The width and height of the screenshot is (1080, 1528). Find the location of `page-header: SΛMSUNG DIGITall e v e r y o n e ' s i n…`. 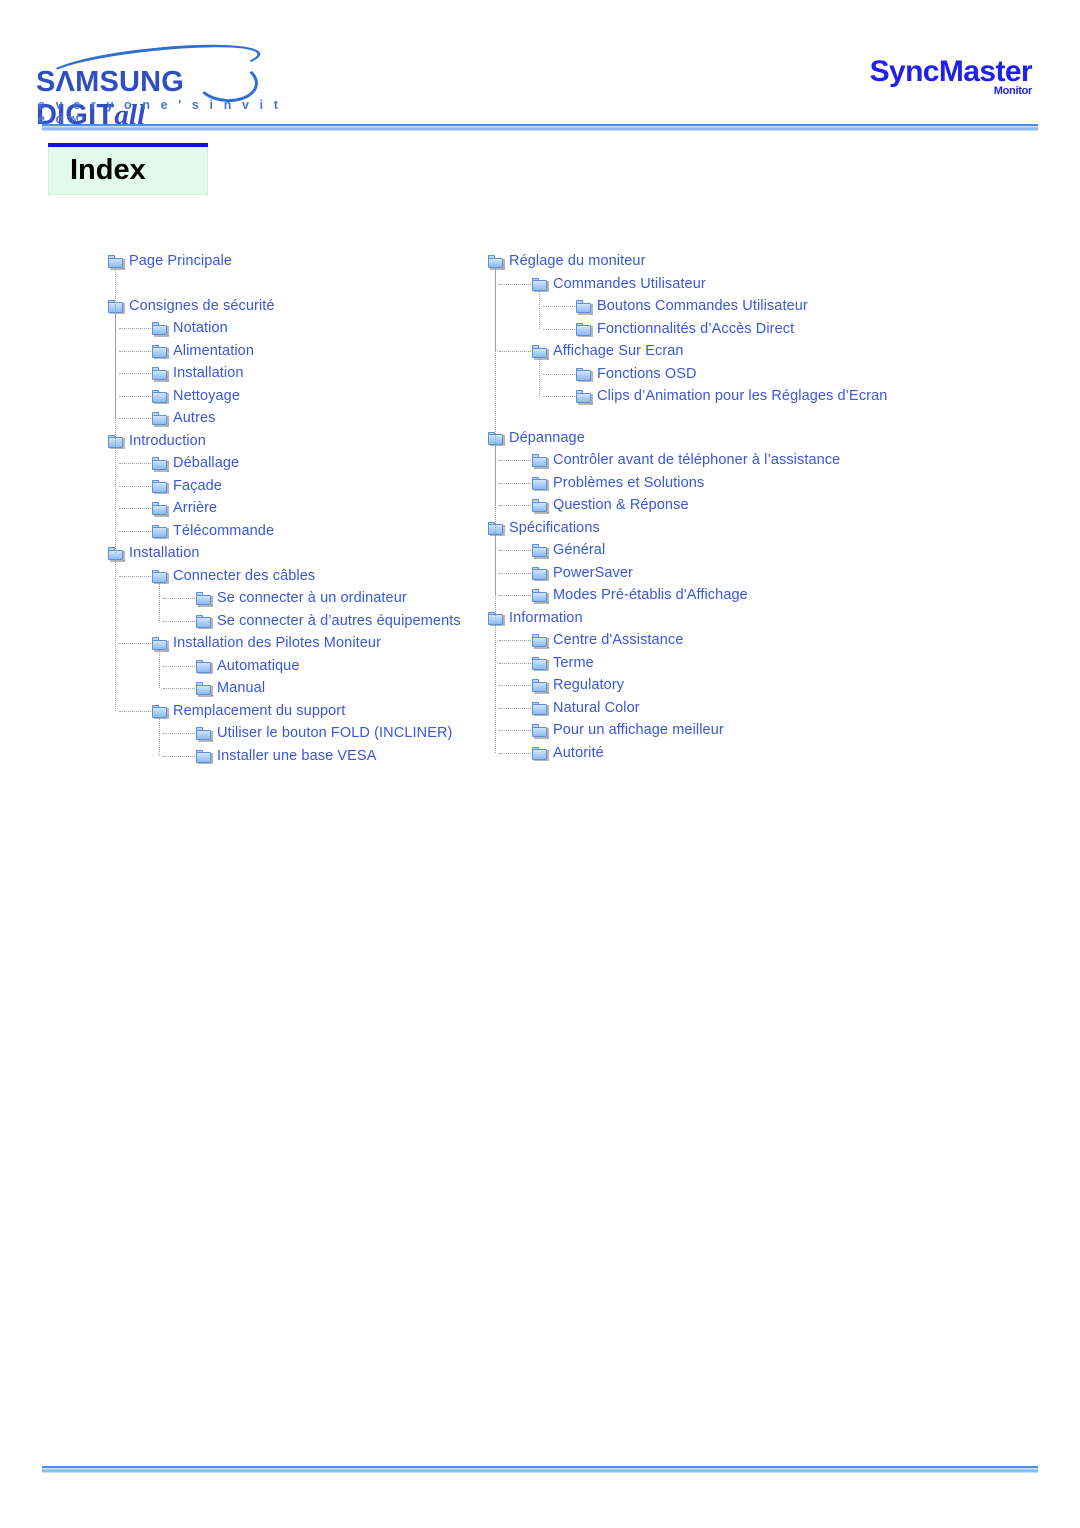

page-header: SΛMSUNG DIGITall e v e r y o n e ' s i n… is located at coordinates (540, 65).